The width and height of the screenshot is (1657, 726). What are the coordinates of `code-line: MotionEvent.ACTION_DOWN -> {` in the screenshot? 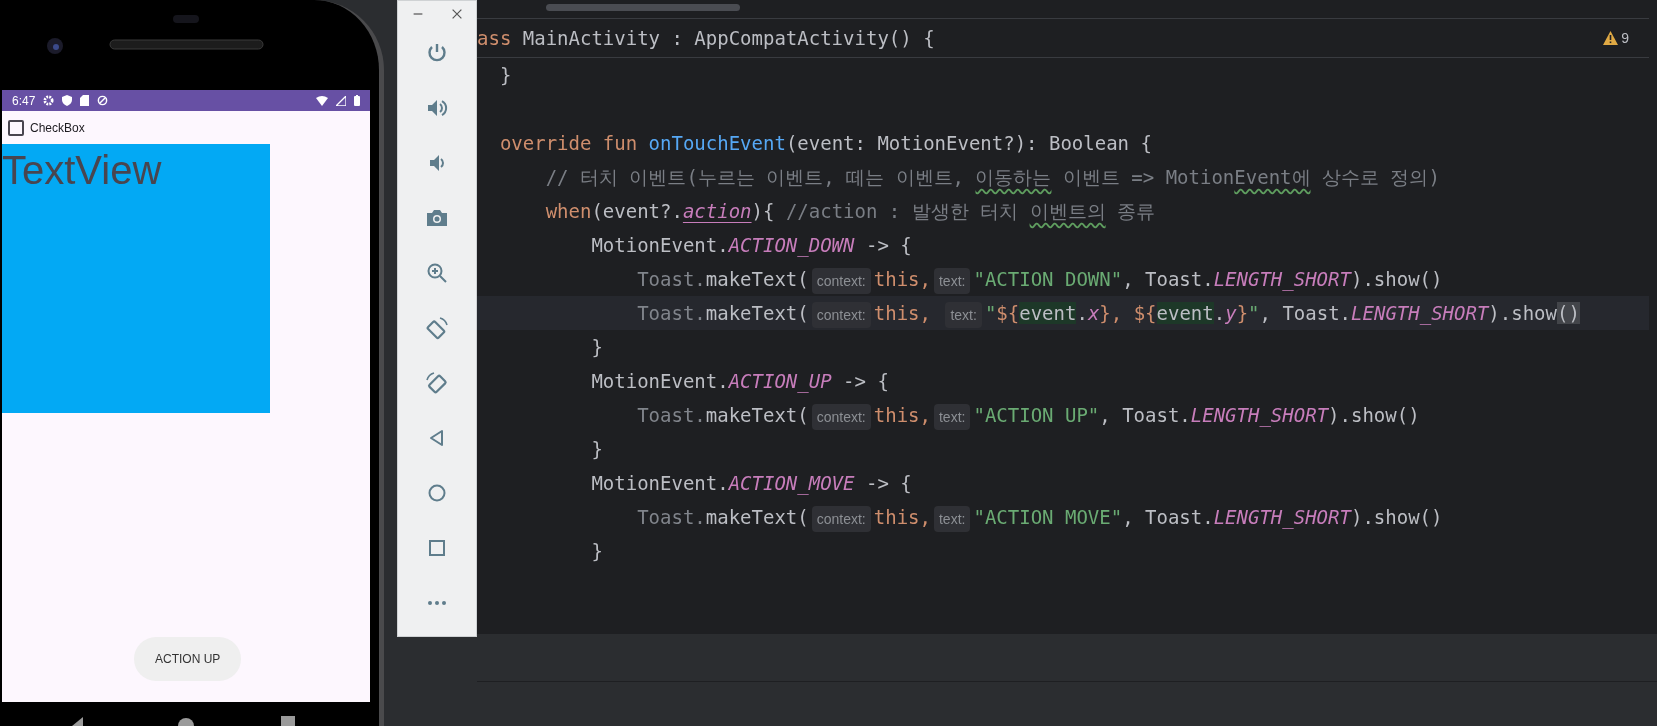 It's located at (751, 246).